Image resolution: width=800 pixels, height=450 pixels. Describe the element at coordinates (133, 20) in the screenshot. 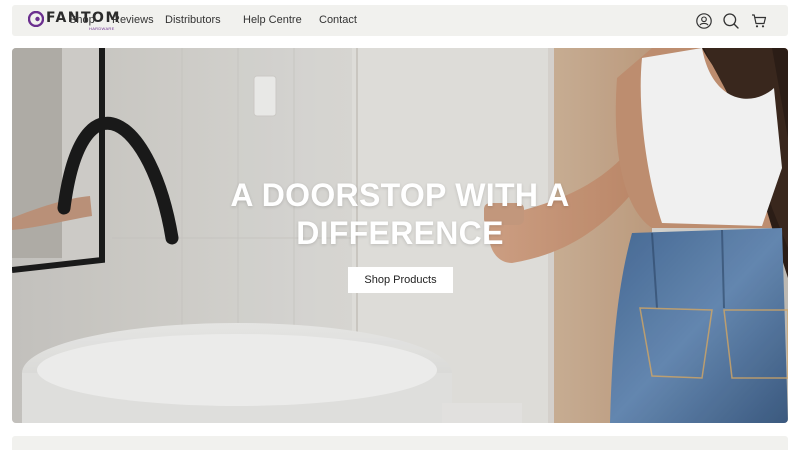

I see `nav-reviews: Reviews` at that location.